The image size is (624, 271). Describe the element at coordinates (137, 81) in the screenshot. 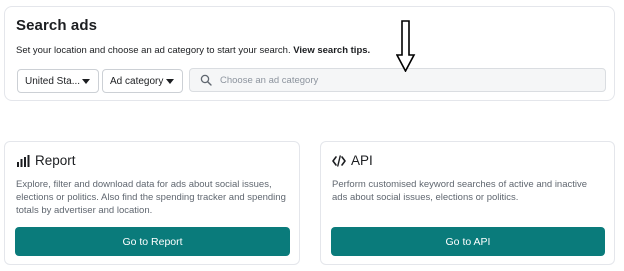

I see `ad-category-select-value: Ad category` at that location.